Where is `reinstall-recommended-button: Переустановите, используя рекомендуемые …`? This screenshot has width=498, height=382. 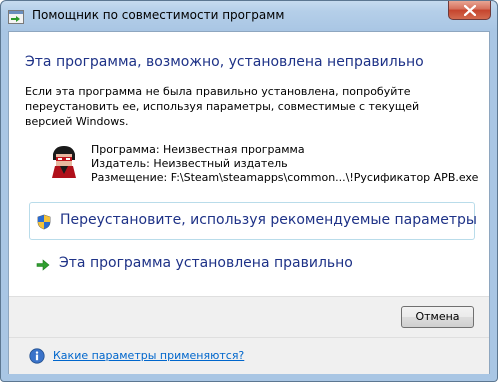 reinstall-recommended-button: Переустановите, используя рекомендуемые … is located at coordinates (253, 221).